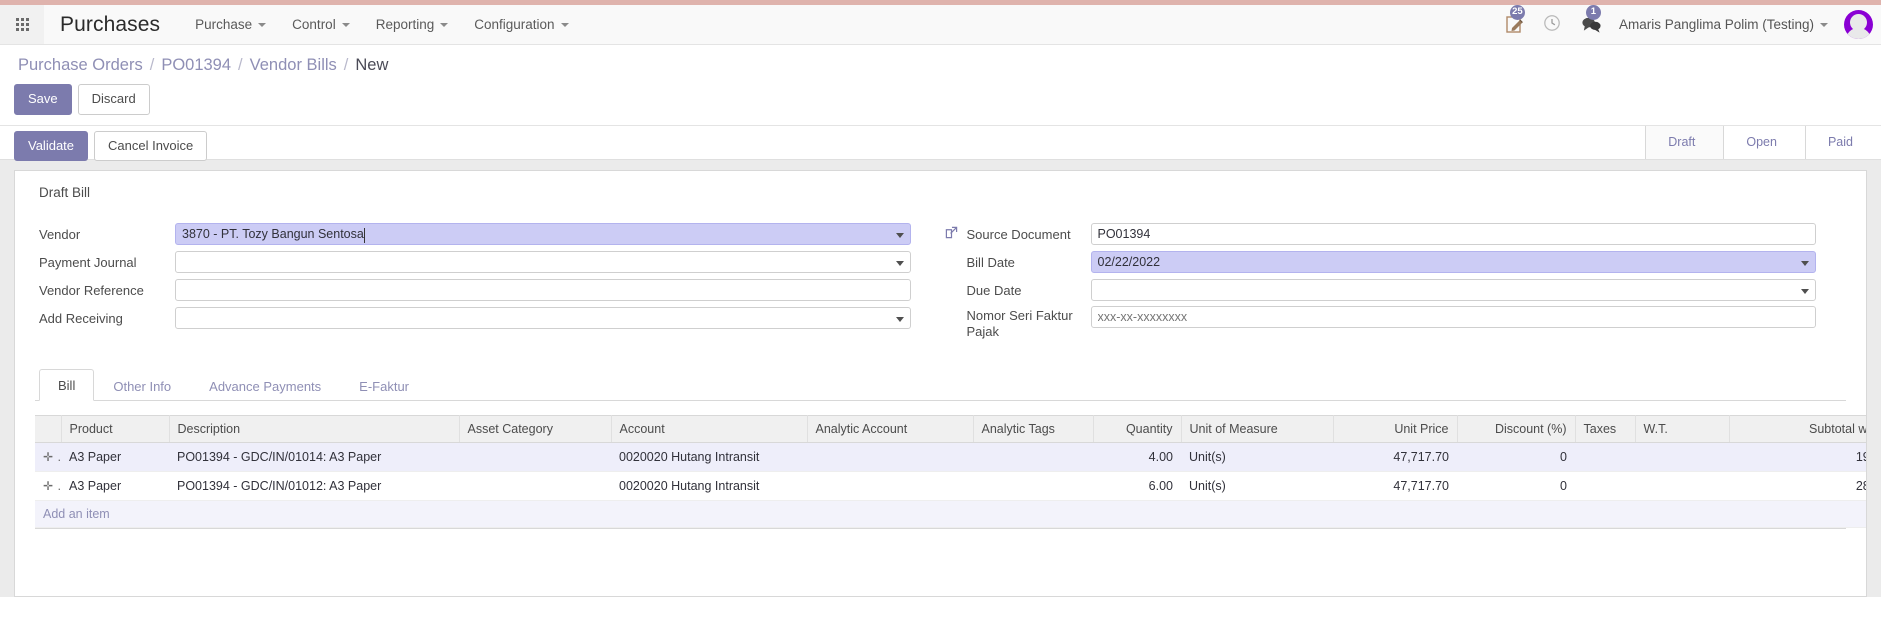 This screenshot has height=631, width=1881. I want to click on clock-button, so click(1554, 25).